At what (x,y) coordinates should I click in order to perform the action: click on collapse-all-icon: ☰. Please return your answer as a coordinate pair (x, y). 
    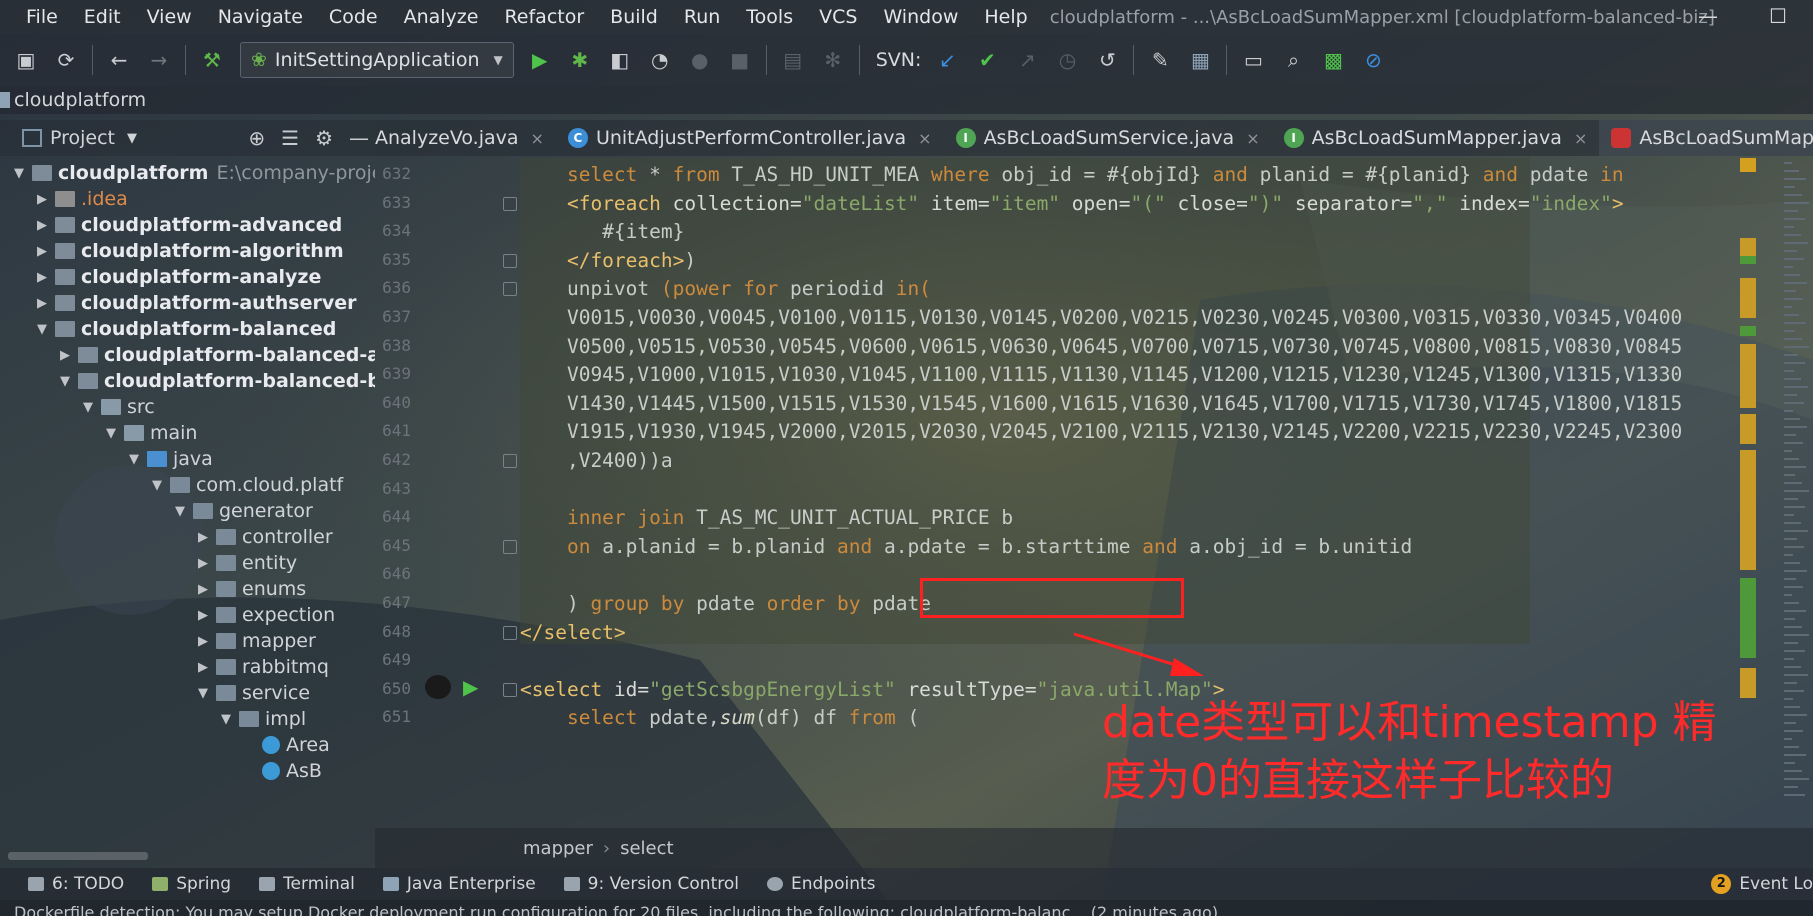
    Looking at the image, I should click on (290, 138).